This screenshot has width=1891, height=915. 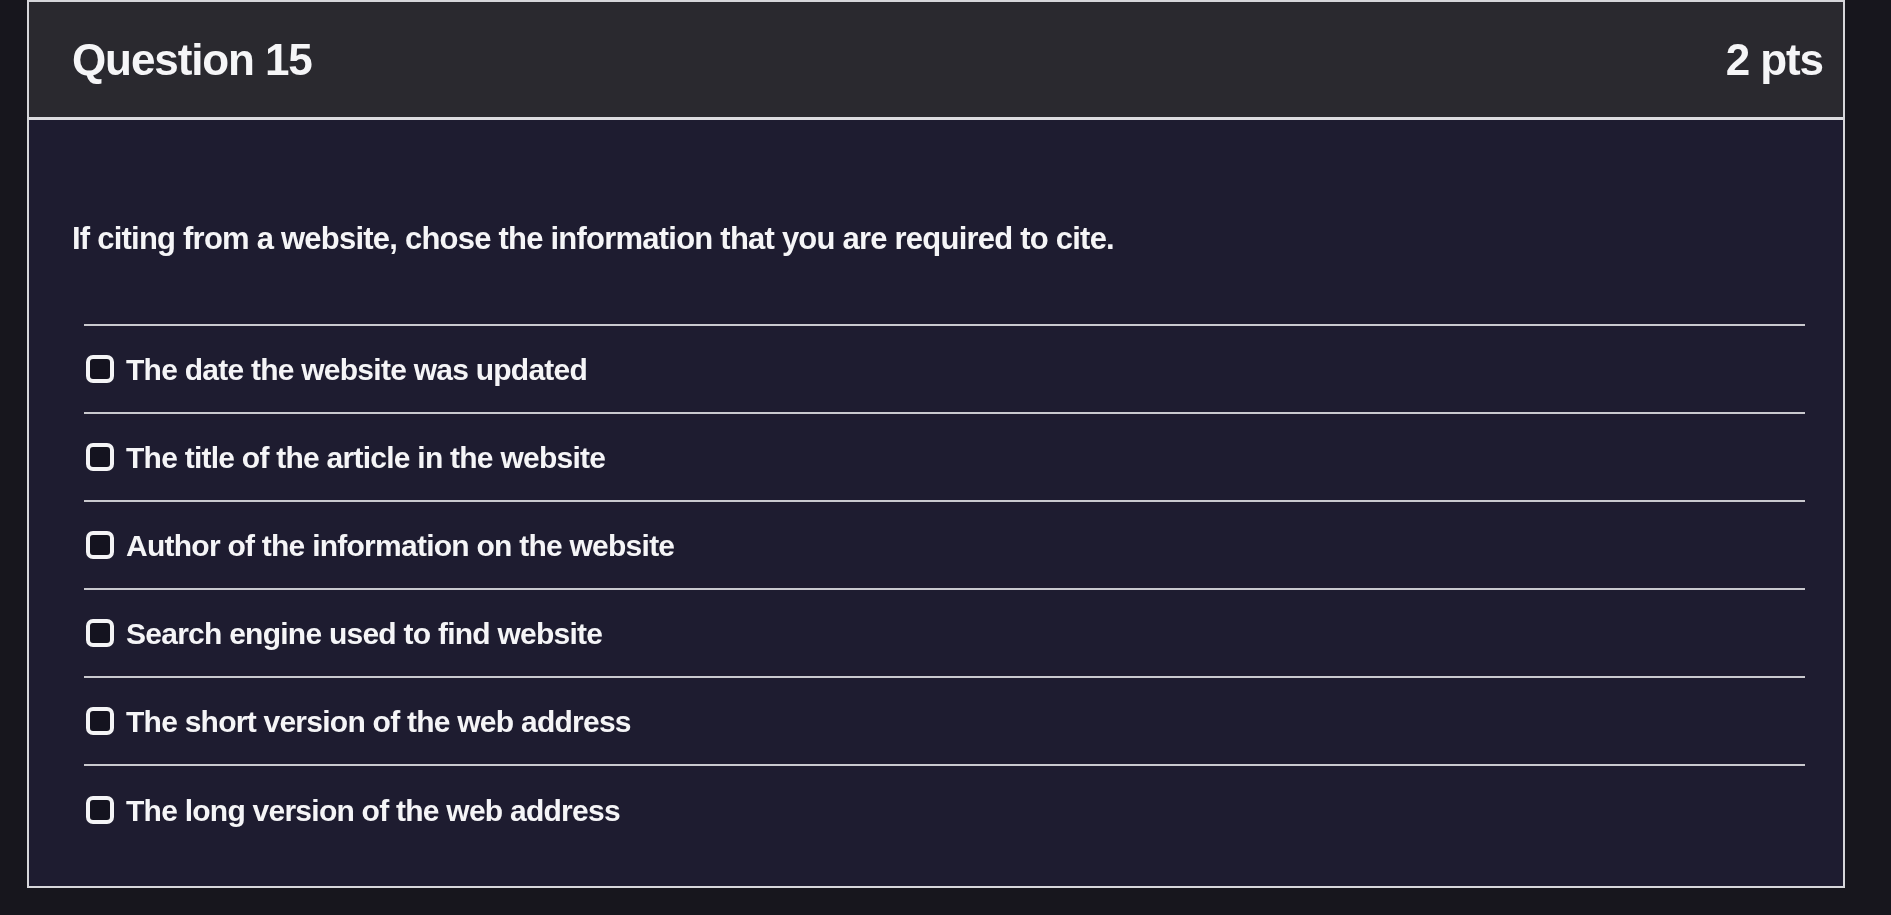 I want to click on answer-option-text: The title of the article in the website, so click(x=366, y=457).